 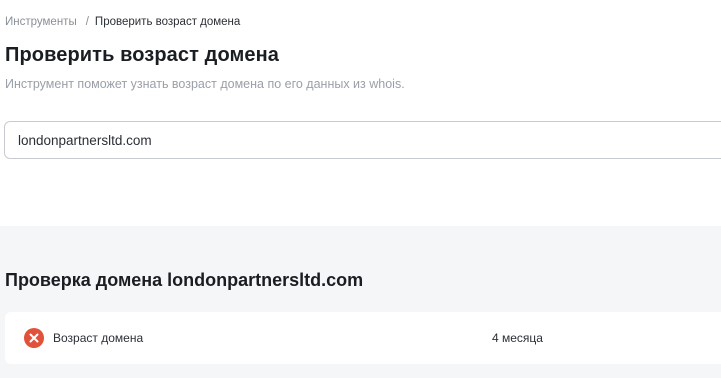 I want to click on domain-input, so click(x=362, y=140).